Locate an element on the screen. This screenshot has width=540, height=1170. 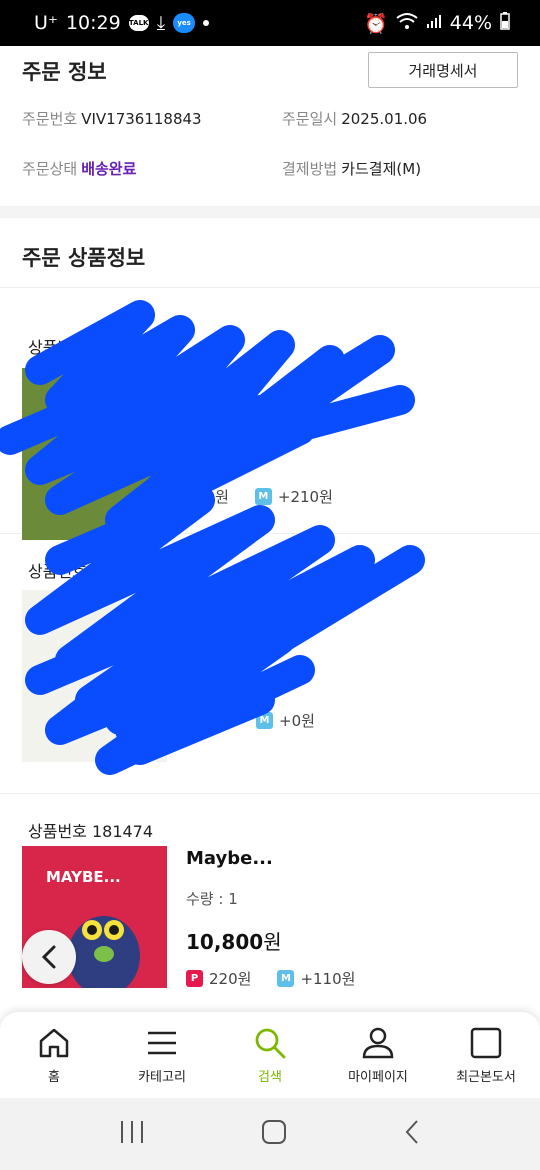
nav-category-label: 카테고리 is located at coordinates (162, 1077).